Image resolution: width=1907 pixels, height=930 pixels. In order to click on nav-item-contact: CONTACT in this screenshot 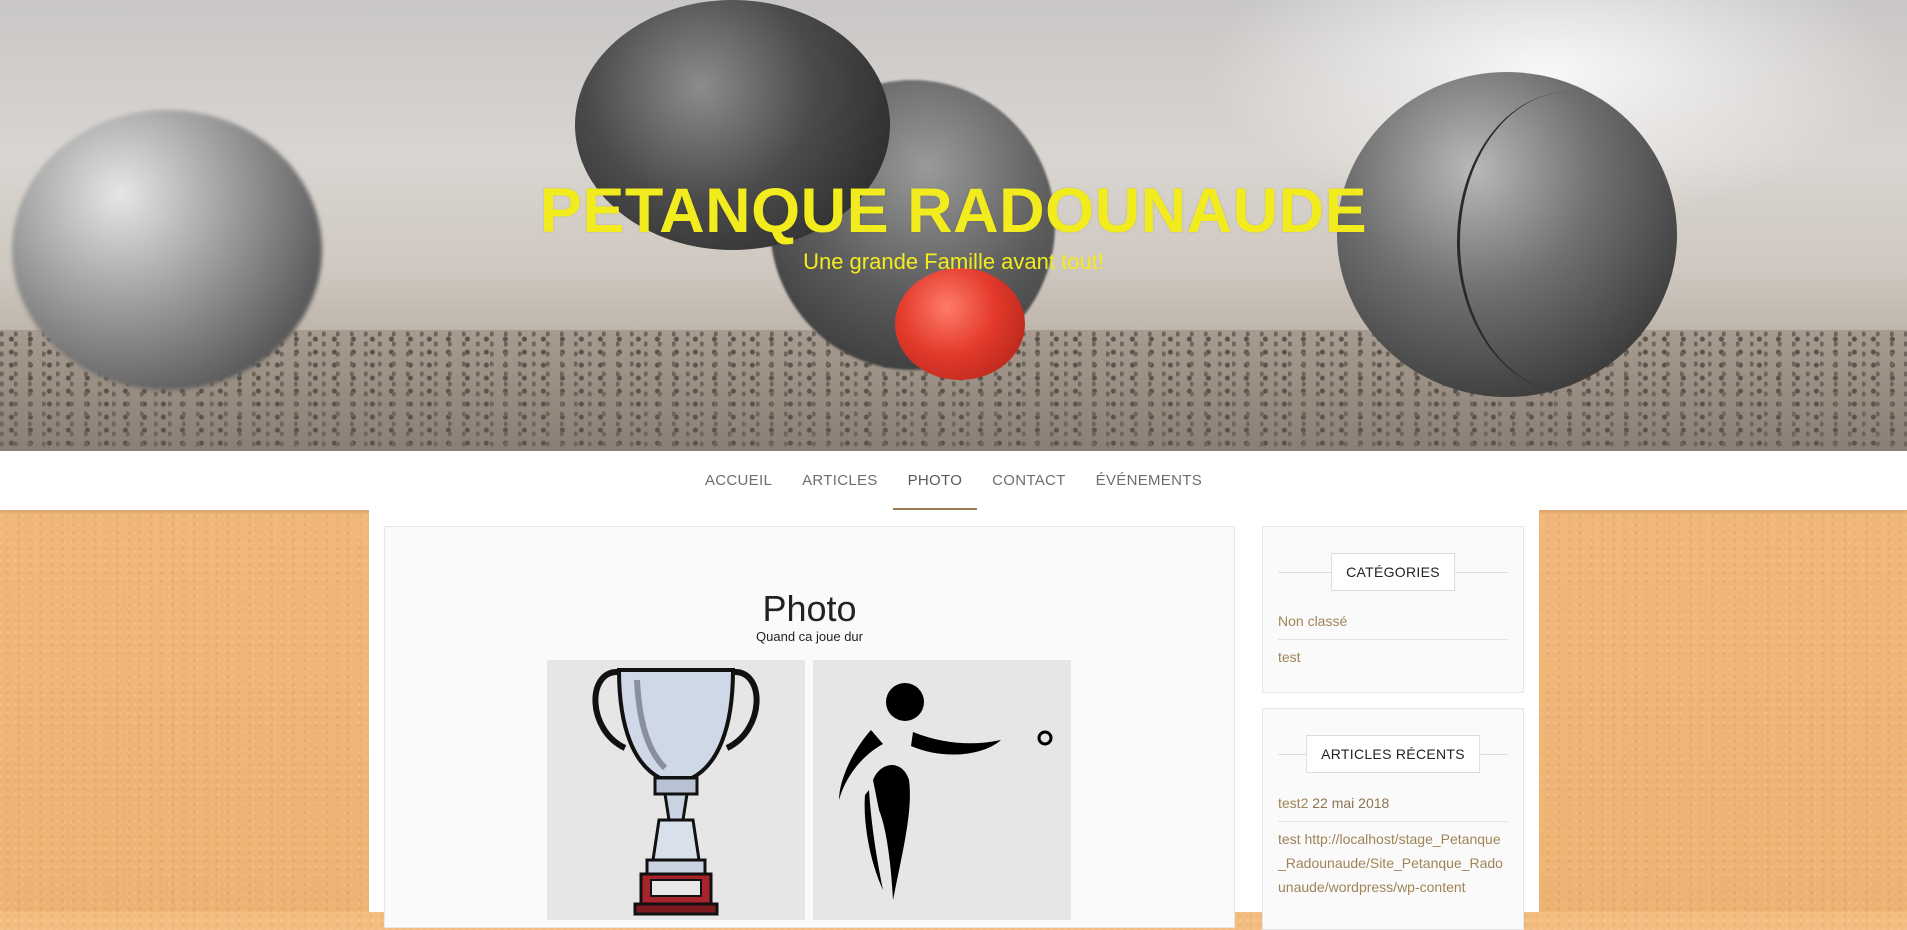, I will do `click(1028, 480)`.